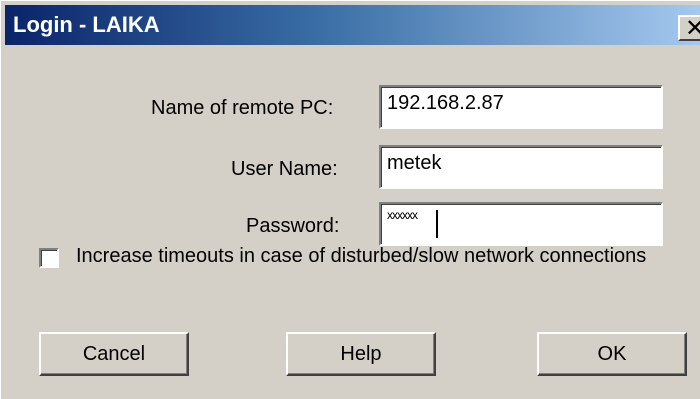 The height and width of the screenshot is (399, 700). What do you see at coordinates (437, 224) in the screenshot?
I see `text-caret` at bounding box center [437, 224].